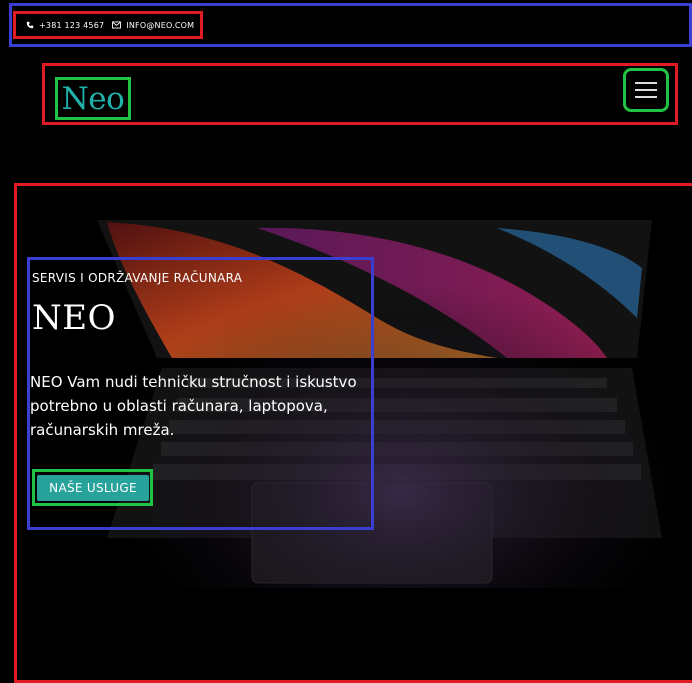 This screenshot has height=683, width=692. What do you see at coordinates (72, 25) in the screenshot?
I see `phone-number: +381 123 4567` at bounding box center [72, 25].